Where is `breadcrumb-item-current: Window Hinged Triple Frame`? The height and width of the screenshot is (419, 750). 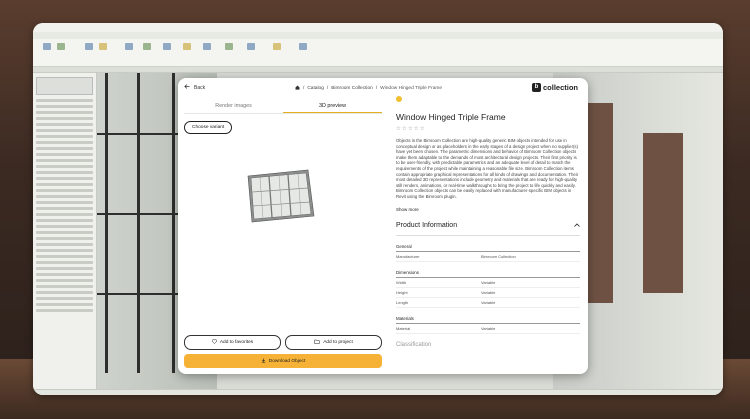 breadcrumb-item-current: Window Hinged Triple Frame is located at coordinates (411, 88).